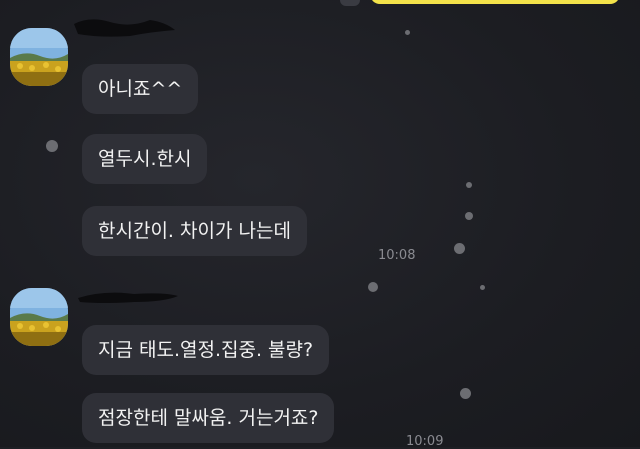  I want to click on message-bubble: 열두시.한시, so click(145, 159).